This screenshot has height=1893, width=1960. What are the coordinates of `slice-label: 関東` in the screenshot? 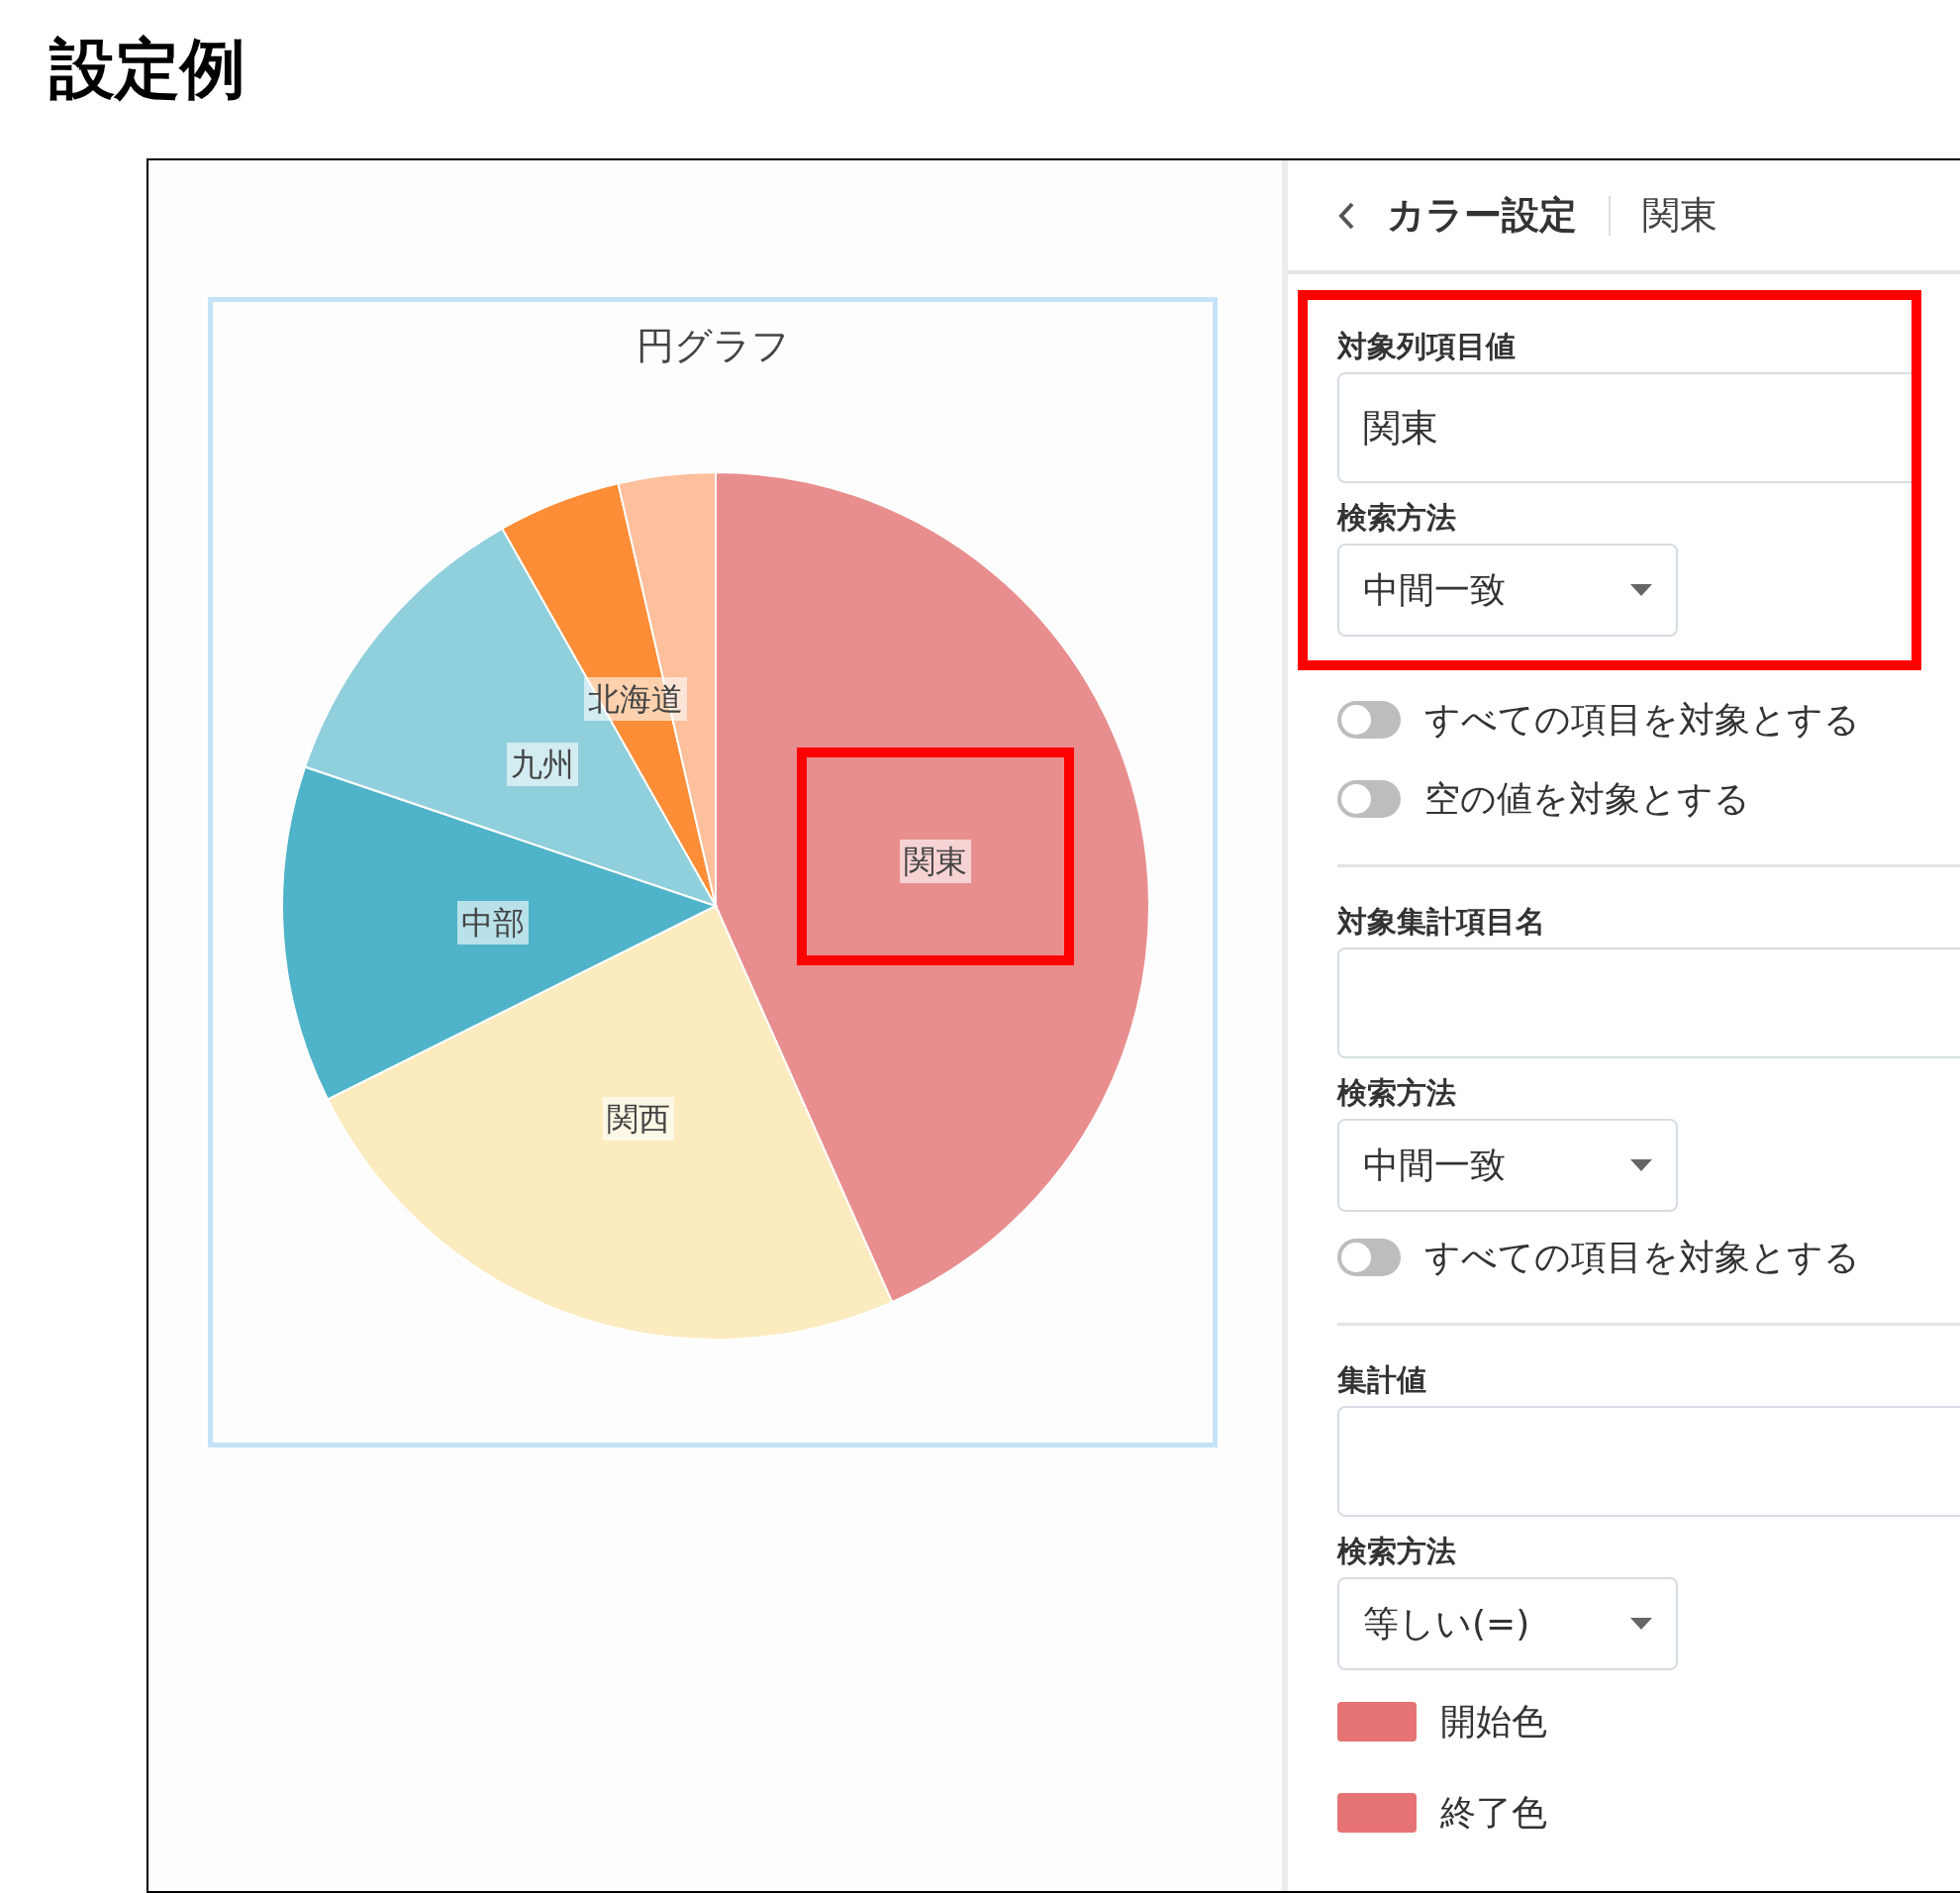 It's located at (935, 861).